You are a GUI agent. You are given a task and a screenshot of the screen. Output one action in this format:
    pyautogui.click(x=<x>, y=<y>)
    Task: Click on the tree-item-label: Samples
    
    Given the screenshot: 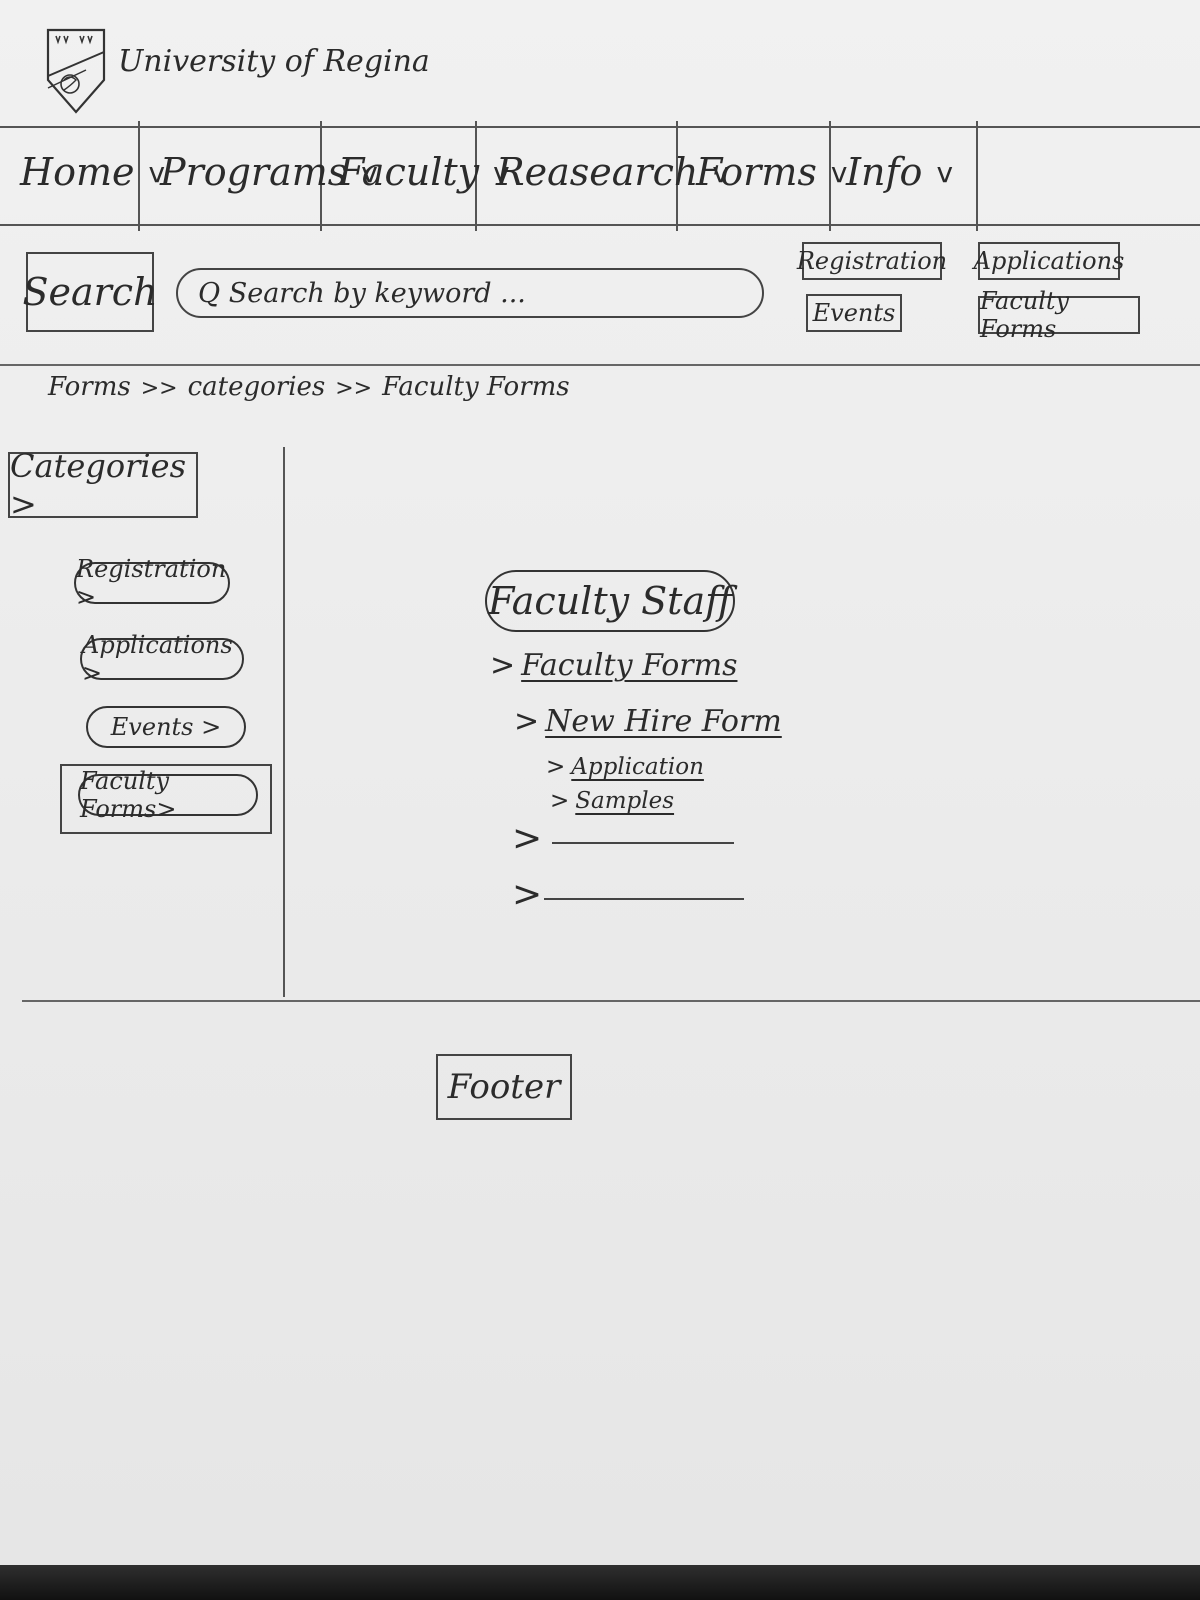 What is the action you would take?
    pyautogui.click(x=625, y=801)
    